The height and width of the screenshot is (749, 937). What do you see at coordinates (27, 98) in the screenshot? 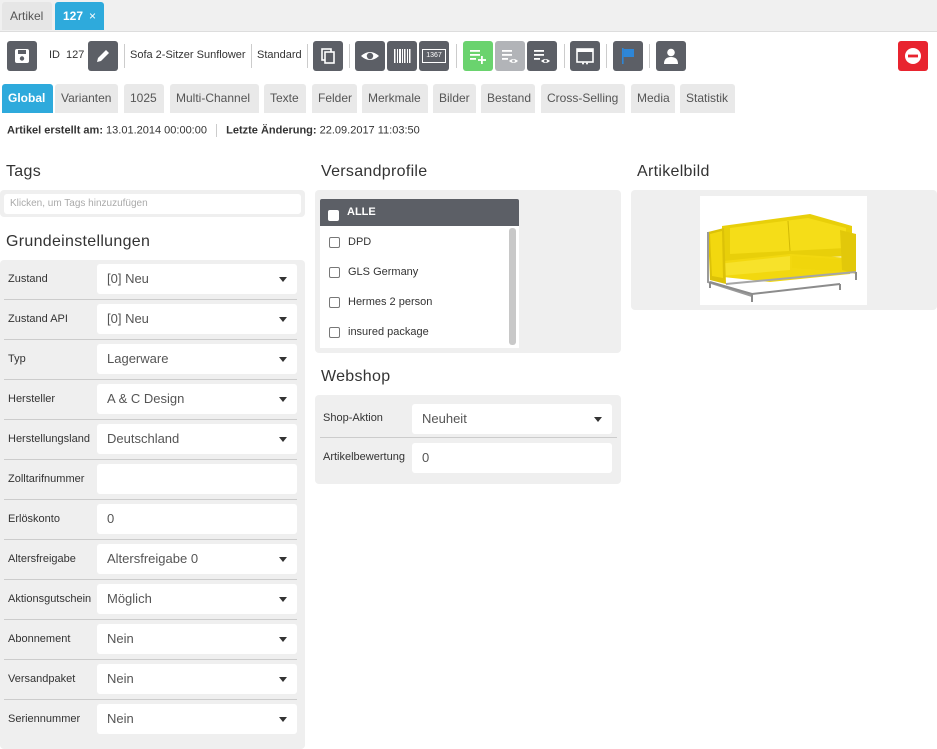
I see `tab-global: Global` at bounding box center [27, 98].